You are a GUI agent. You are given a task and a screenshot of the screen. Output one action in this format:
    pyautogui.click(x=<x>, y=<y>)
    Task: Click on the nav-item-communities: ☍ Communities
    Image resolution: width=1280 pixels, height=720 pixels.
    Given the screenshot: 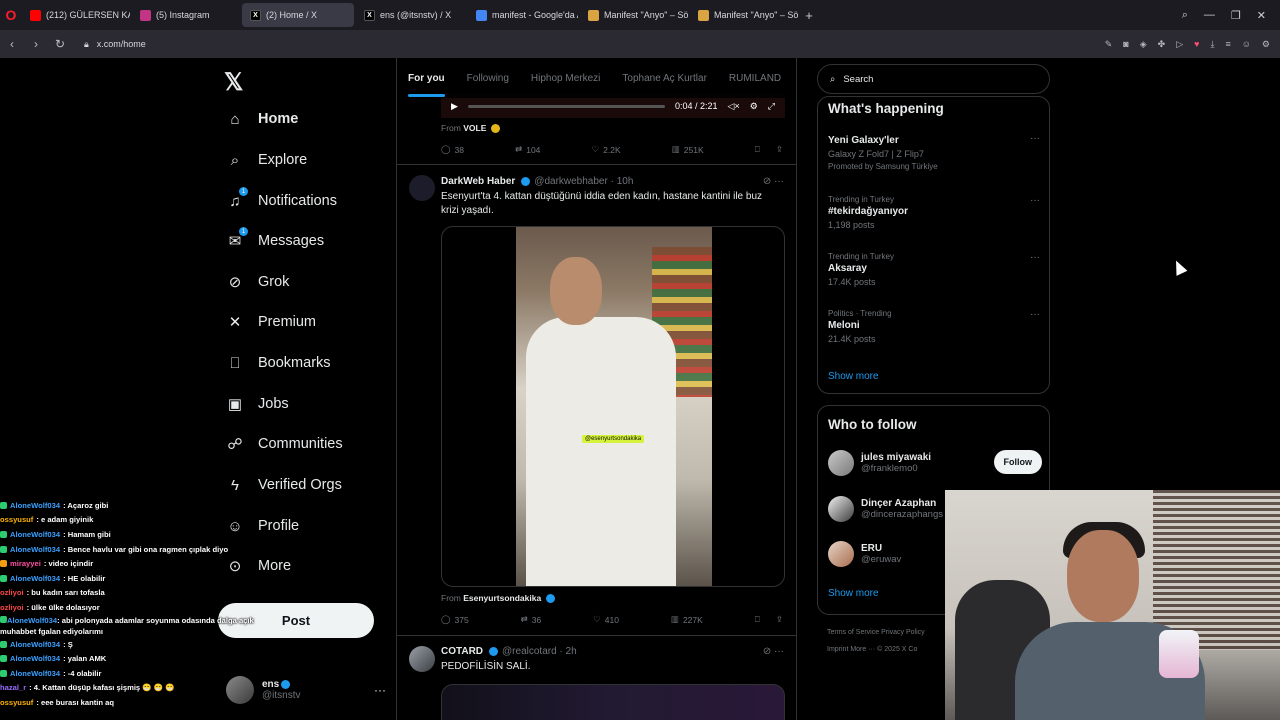 What is the action you would take?
    pyautogui.click(x=284, y=444)
    